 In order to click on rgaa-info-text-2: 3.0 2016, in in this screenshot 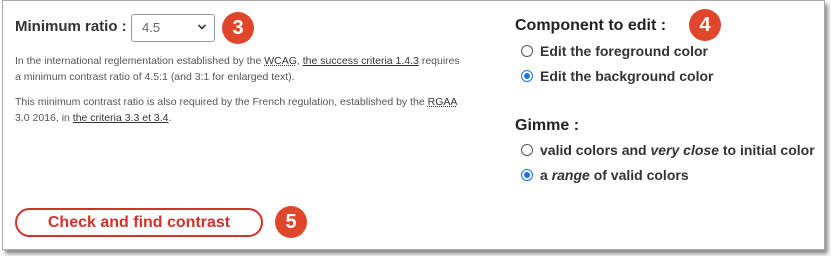, I will do `click(44, 118)`.